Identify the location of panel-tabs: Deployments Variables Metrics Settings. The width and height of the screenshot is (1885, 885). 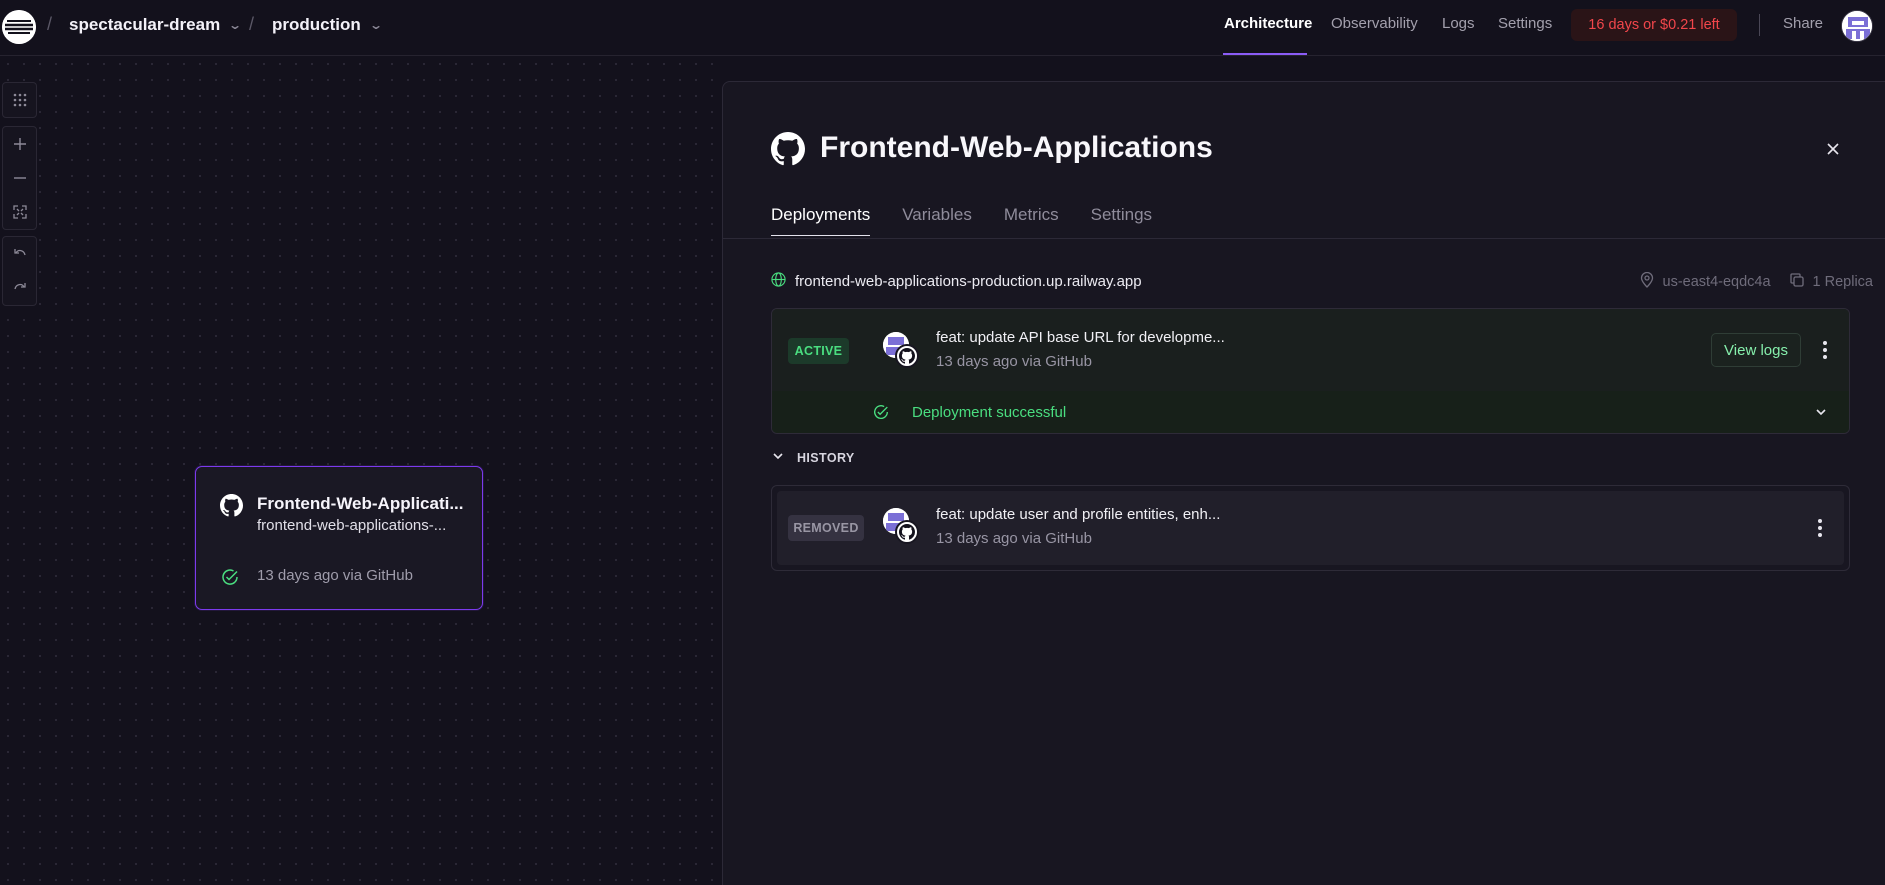
(961, 220).